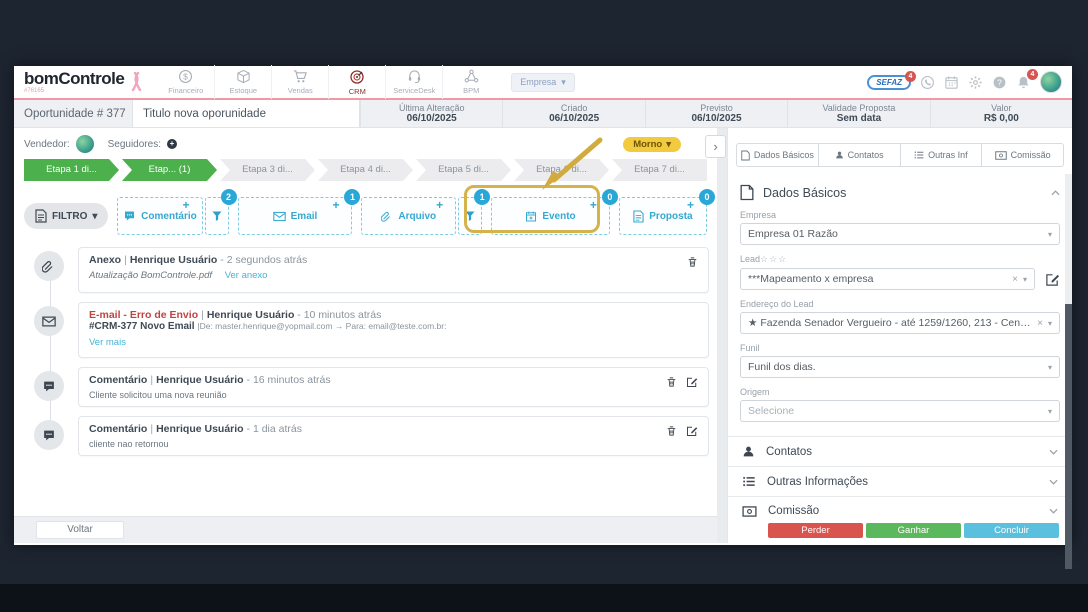 The image size is (1088, 612). Describe the element at coordinates (900, 451) in the screenshot. I see `section-contatos: Contatos` at that location.